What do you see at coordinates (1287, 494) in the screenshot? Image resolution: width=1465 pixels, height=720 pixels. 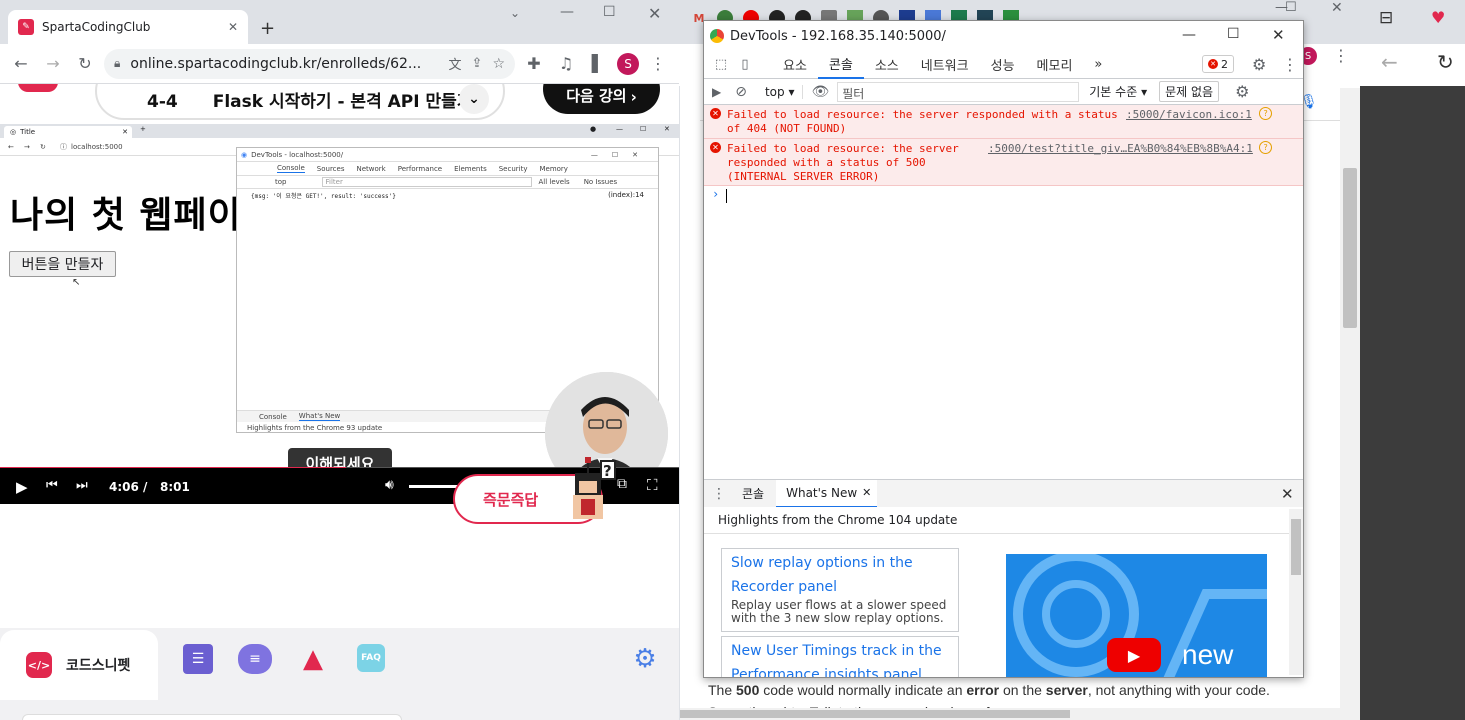 I see `close-drawer-icon: ✕` at bounding box center [1287, 494].